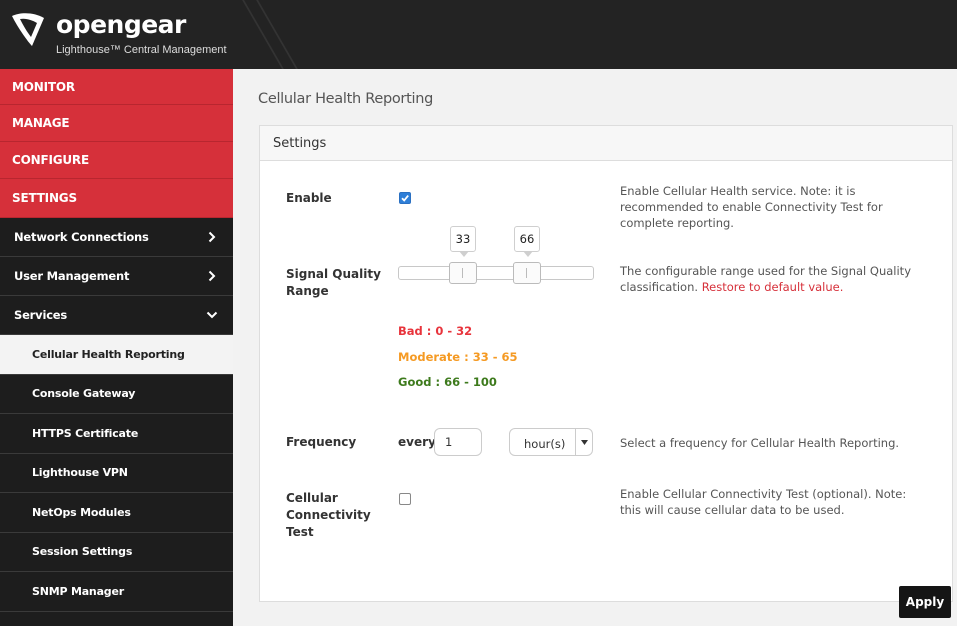  I want to click on nav-snmp-manager: SNMP Manager, so click(116, 592).